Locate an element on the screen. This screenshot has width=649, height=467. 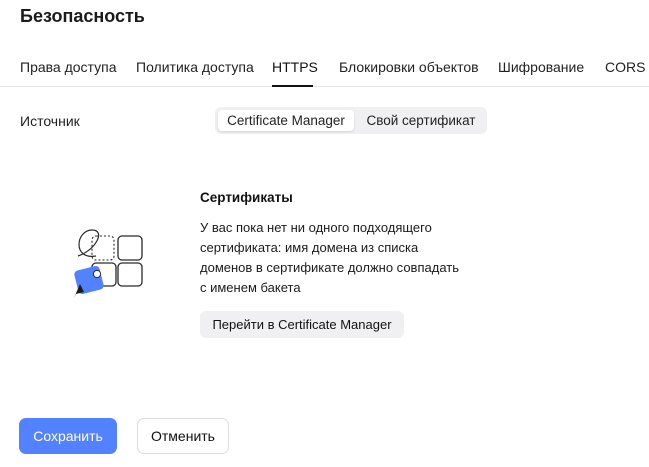
empty-state-description-line: сертификата: имя домена из списка is located at coordinates (309, 247).